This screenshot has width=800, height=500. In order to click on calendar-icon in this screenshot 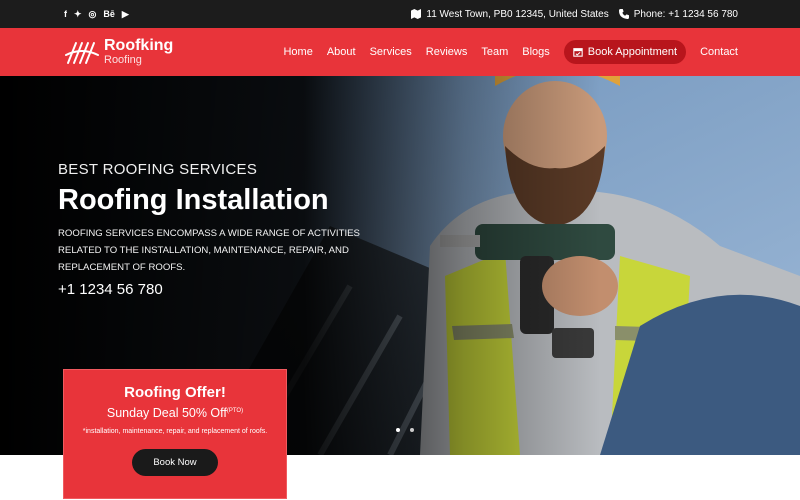, I will do `click(578, 52)`.